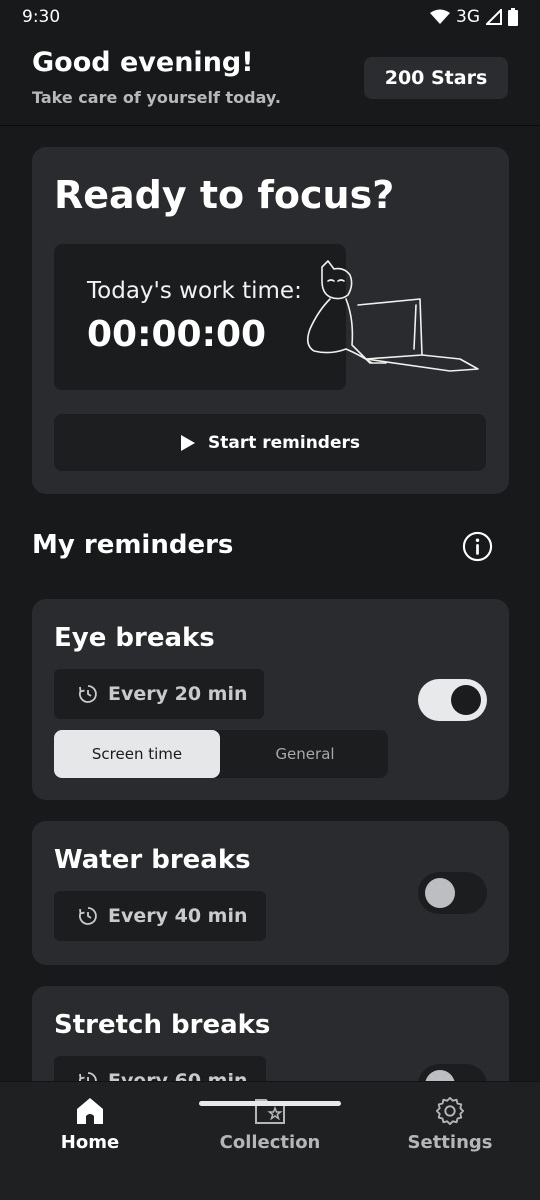  Describe the element at coordinates (178, 694) in the screenshot. I see `interval-label: Every 20 min` at that location.